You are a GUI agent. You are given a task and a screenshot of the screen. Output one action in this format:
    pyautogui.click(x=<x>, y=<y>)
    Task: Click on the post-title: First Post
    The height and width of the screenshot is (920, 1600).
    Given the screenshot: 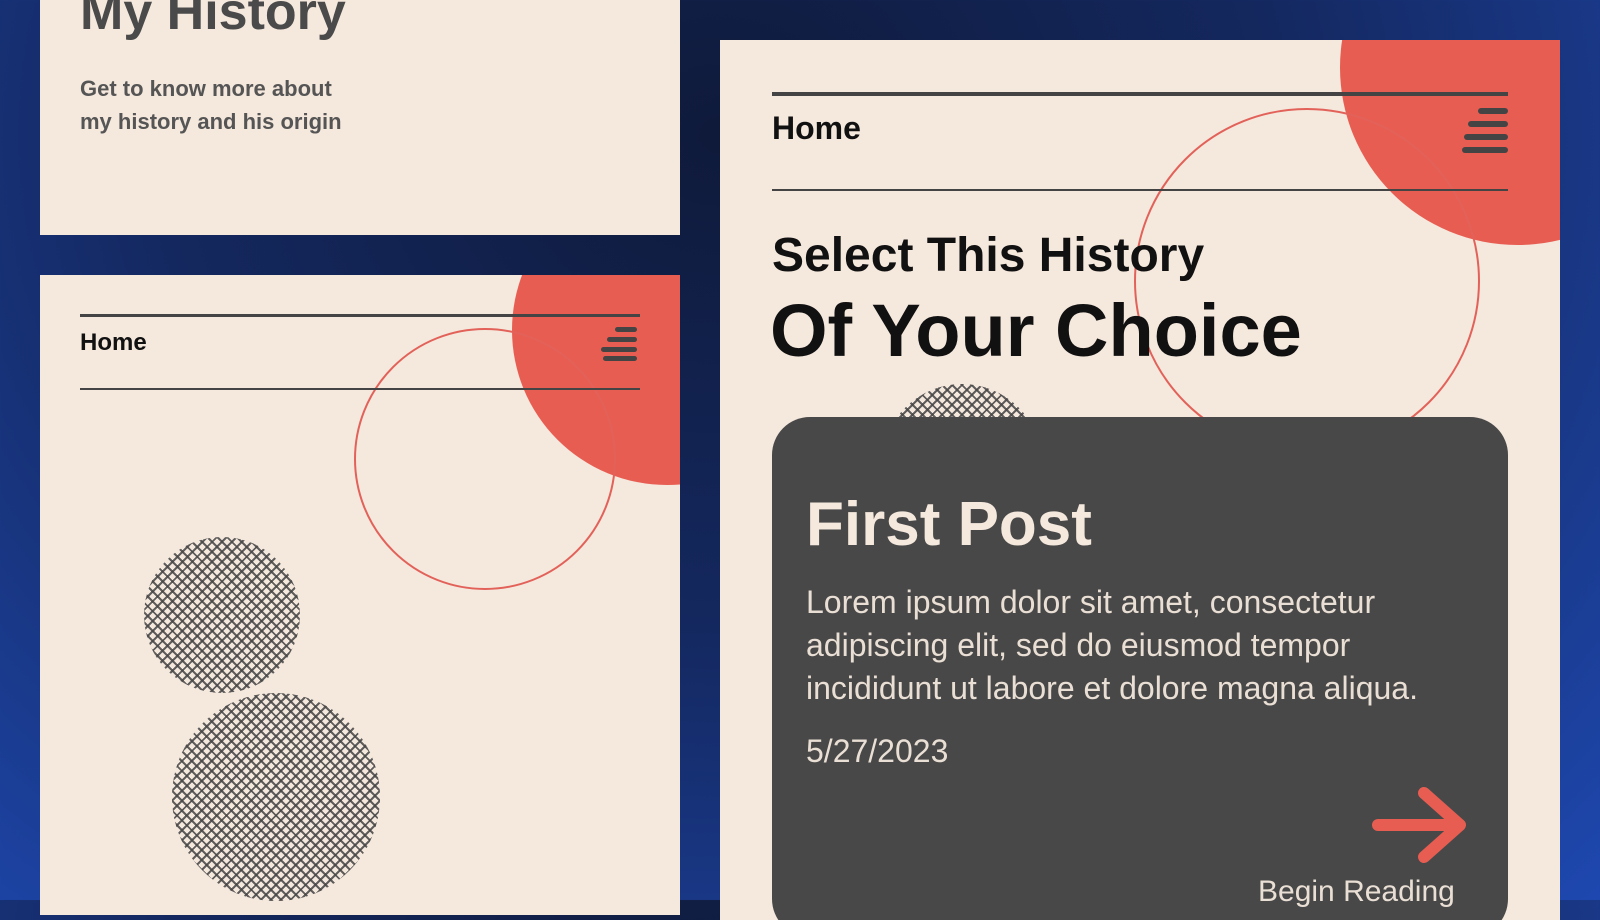 What is the action you would take?
    pyautogui.click(x=949, y=524)
    